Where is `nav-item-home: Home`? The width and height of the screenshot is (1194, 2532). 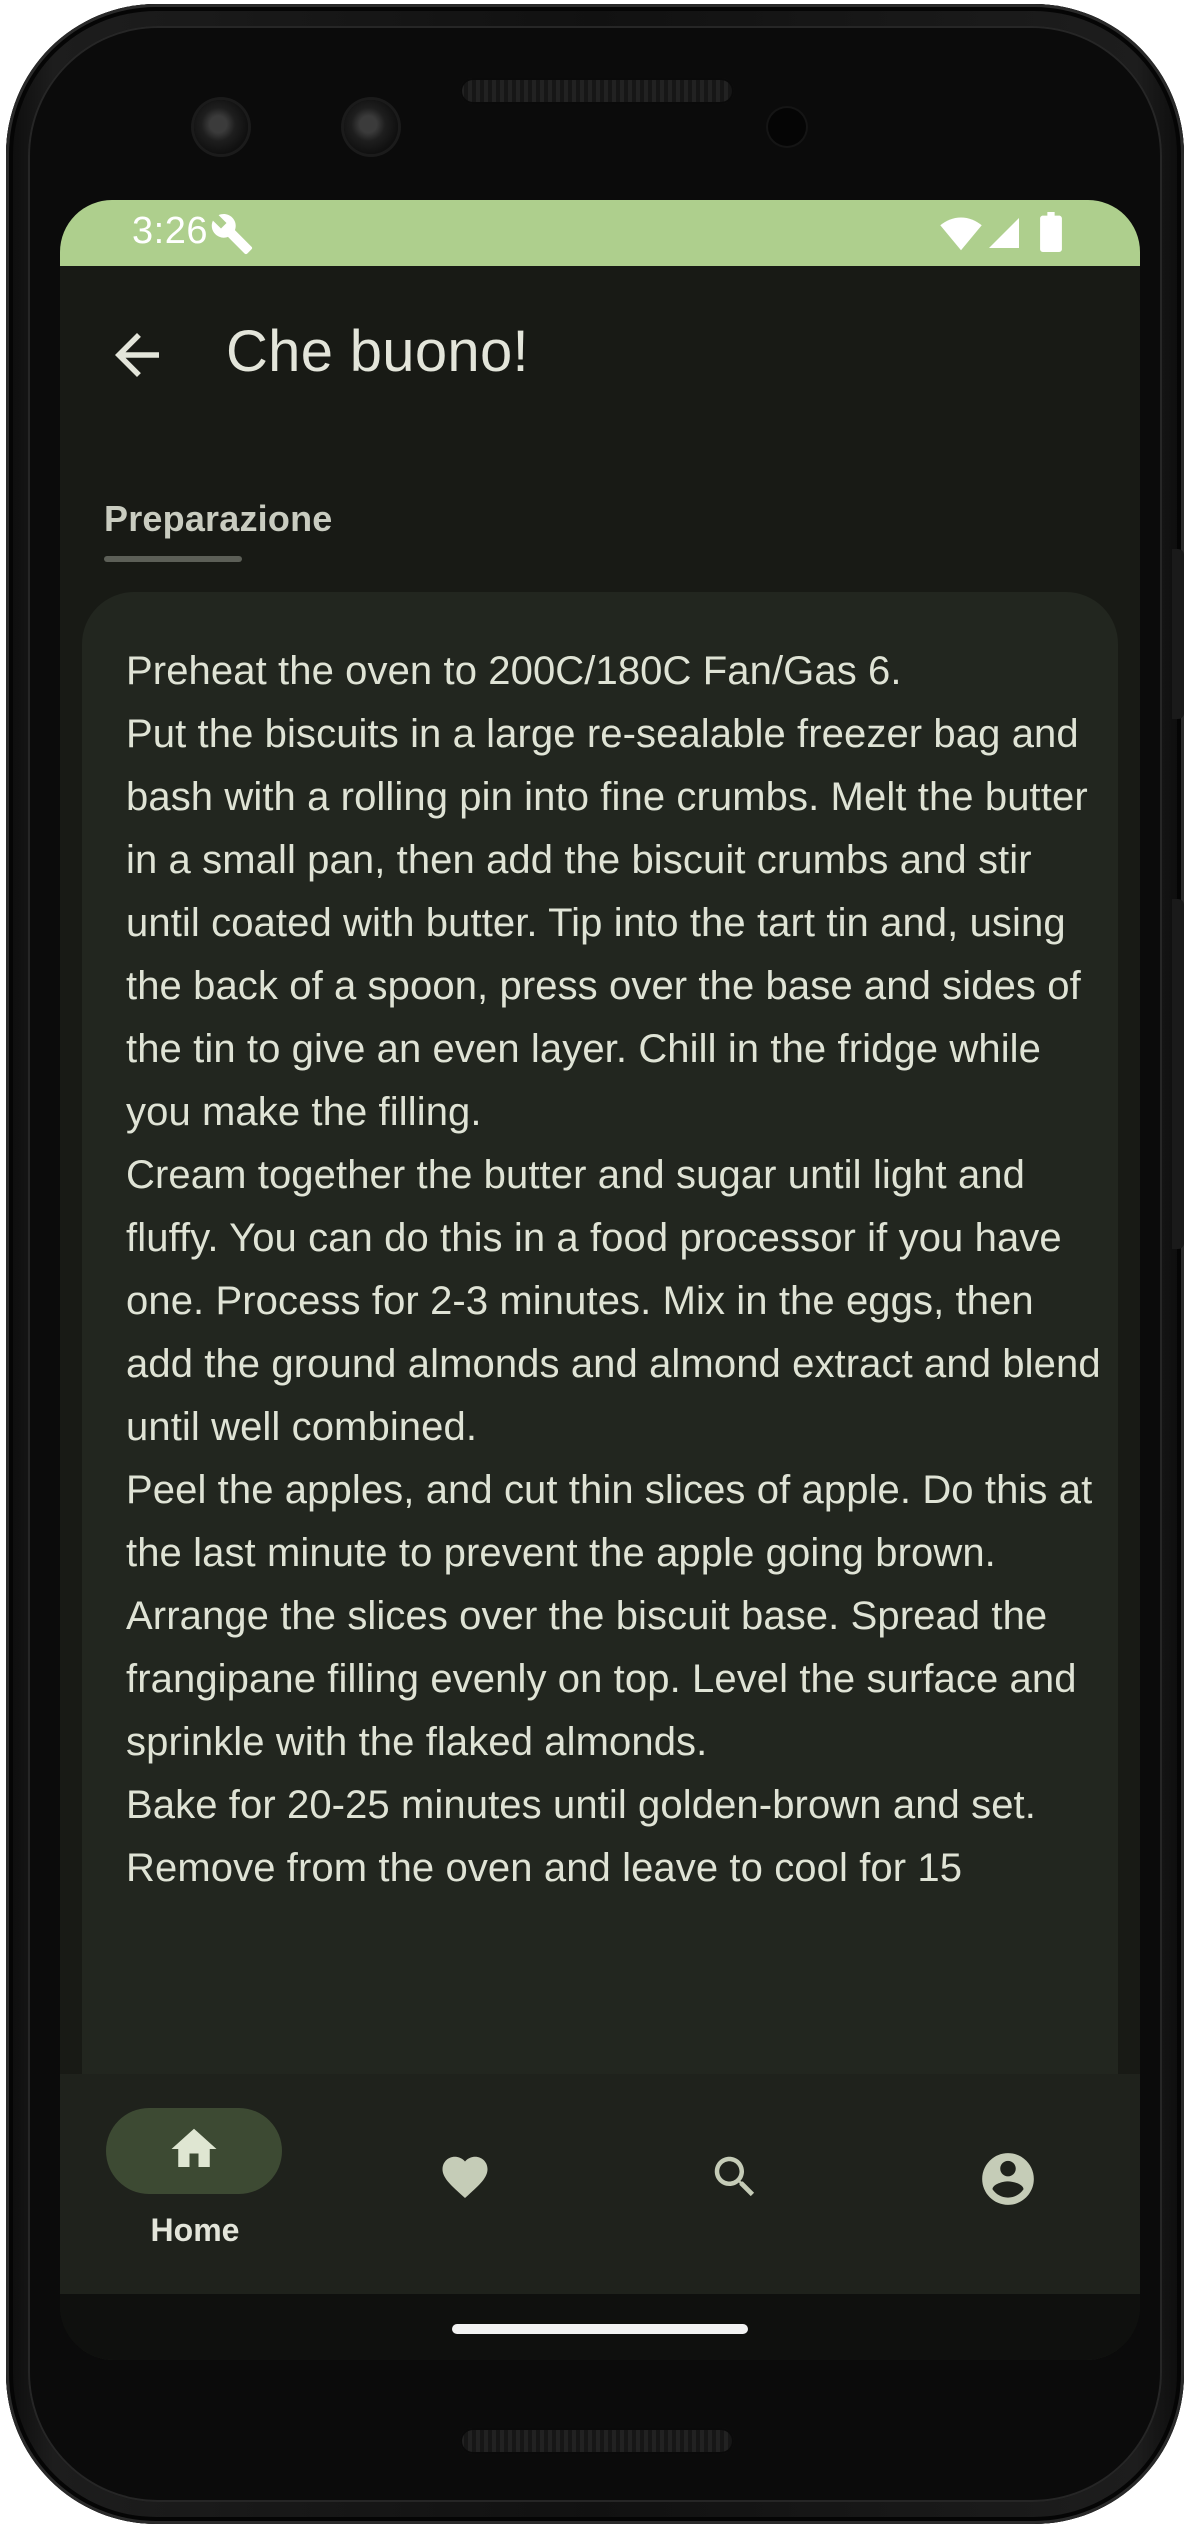
nav-item-home: Home is located at coordinates (195, 2184).